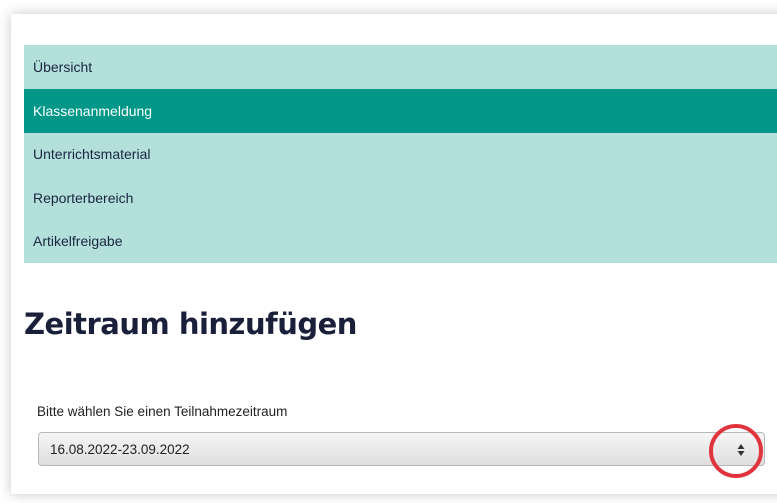 This screenshot has width=777, height=503. Describe the element at coordinates (120, 449) in the screenshot. I see `period-select-value: 16.08.2022-23.09.2022` at that location.